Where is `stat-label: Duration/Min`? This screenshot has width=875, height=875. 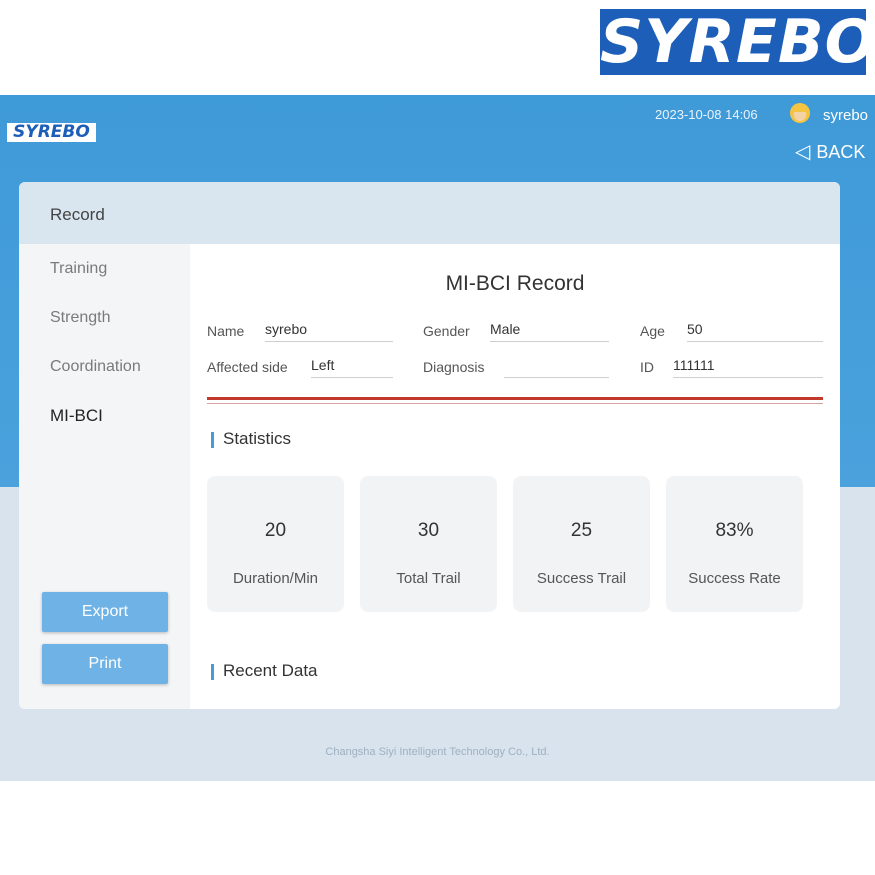
stat-label: Duration/Min is located at coordinates (275, 578).